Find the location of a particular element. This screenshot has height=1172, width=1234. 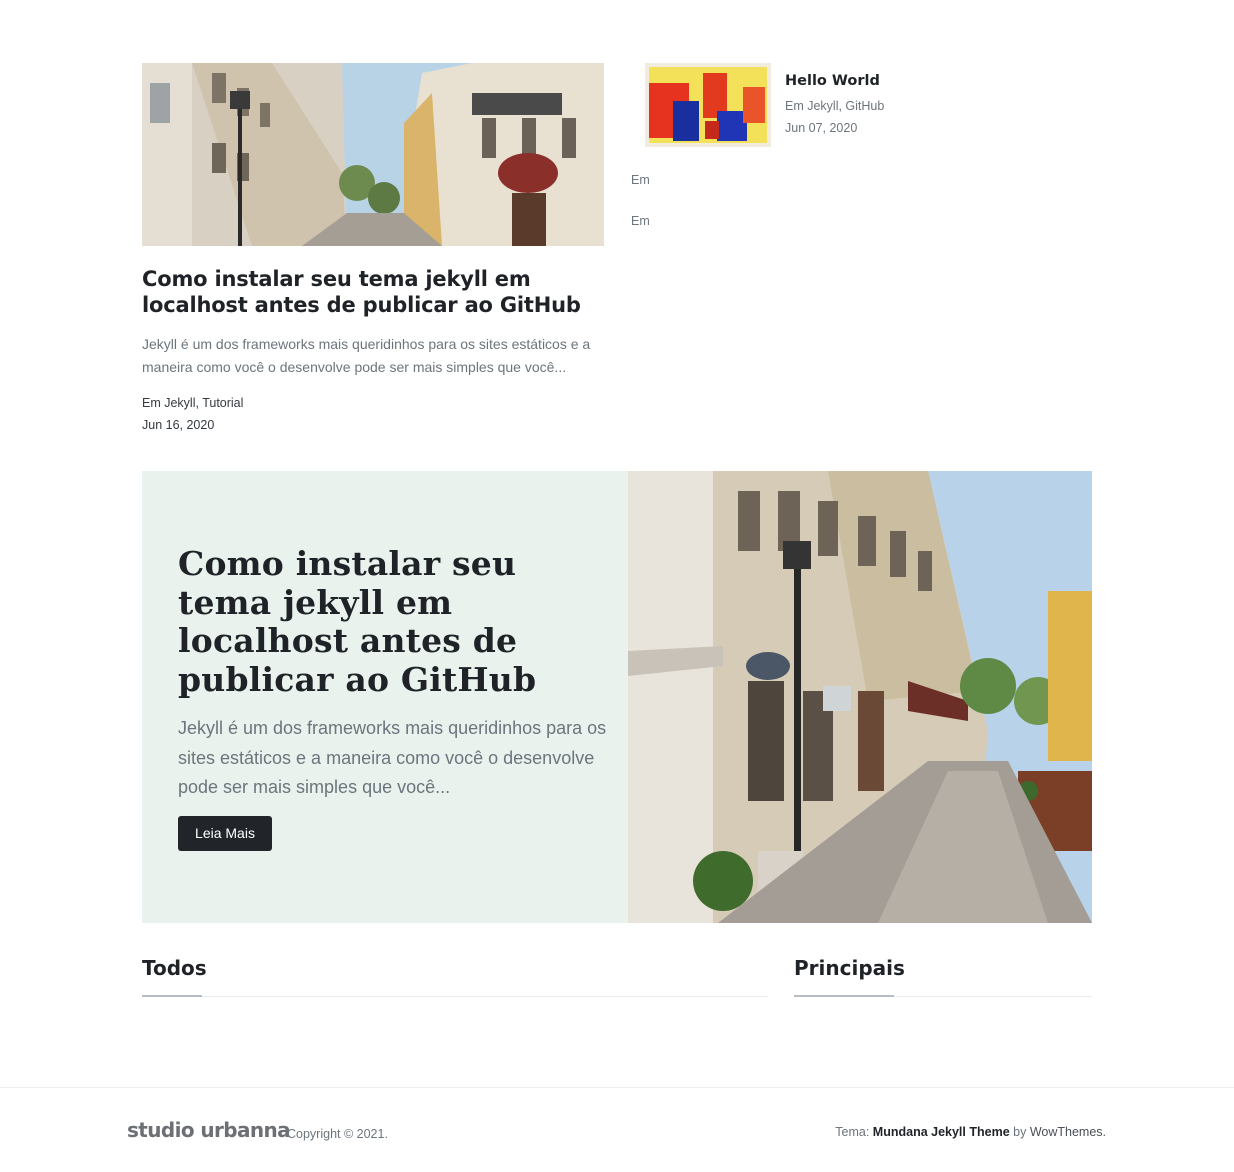

featured-post-image is located at coordinates (373, 154).